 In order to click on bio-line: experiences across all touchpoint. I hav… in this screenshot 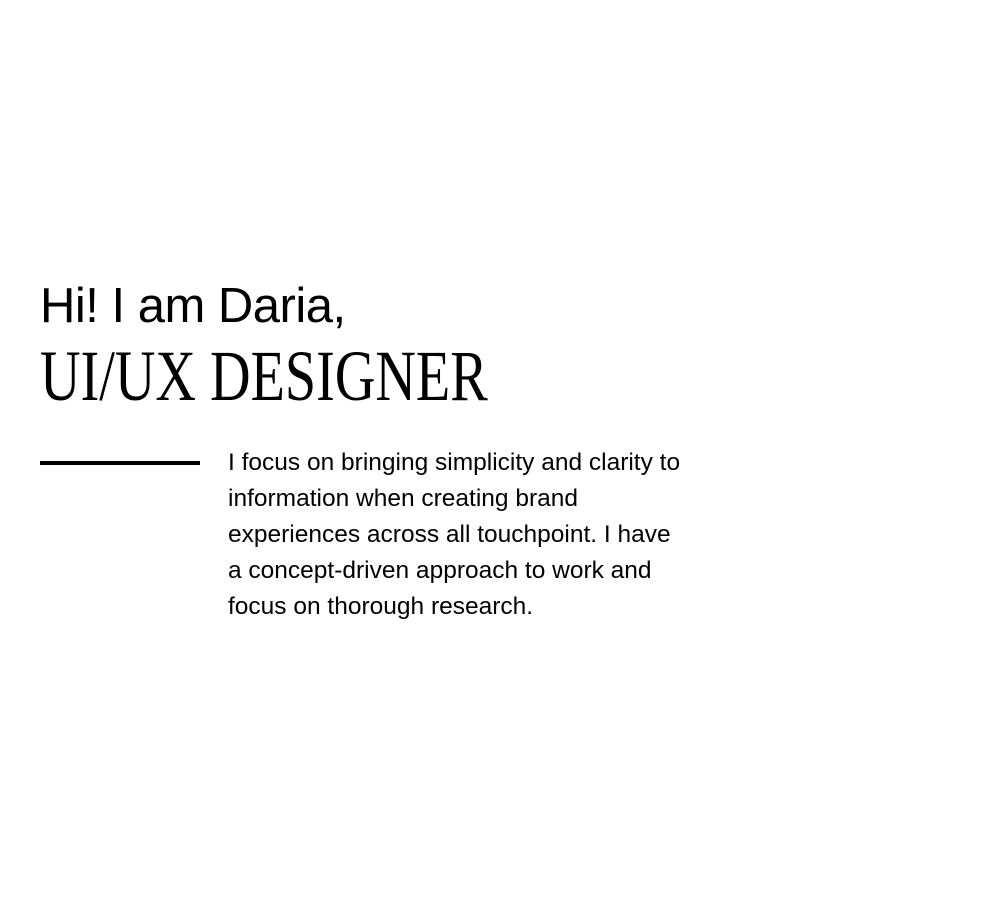, I will do `click(449, 534)`.